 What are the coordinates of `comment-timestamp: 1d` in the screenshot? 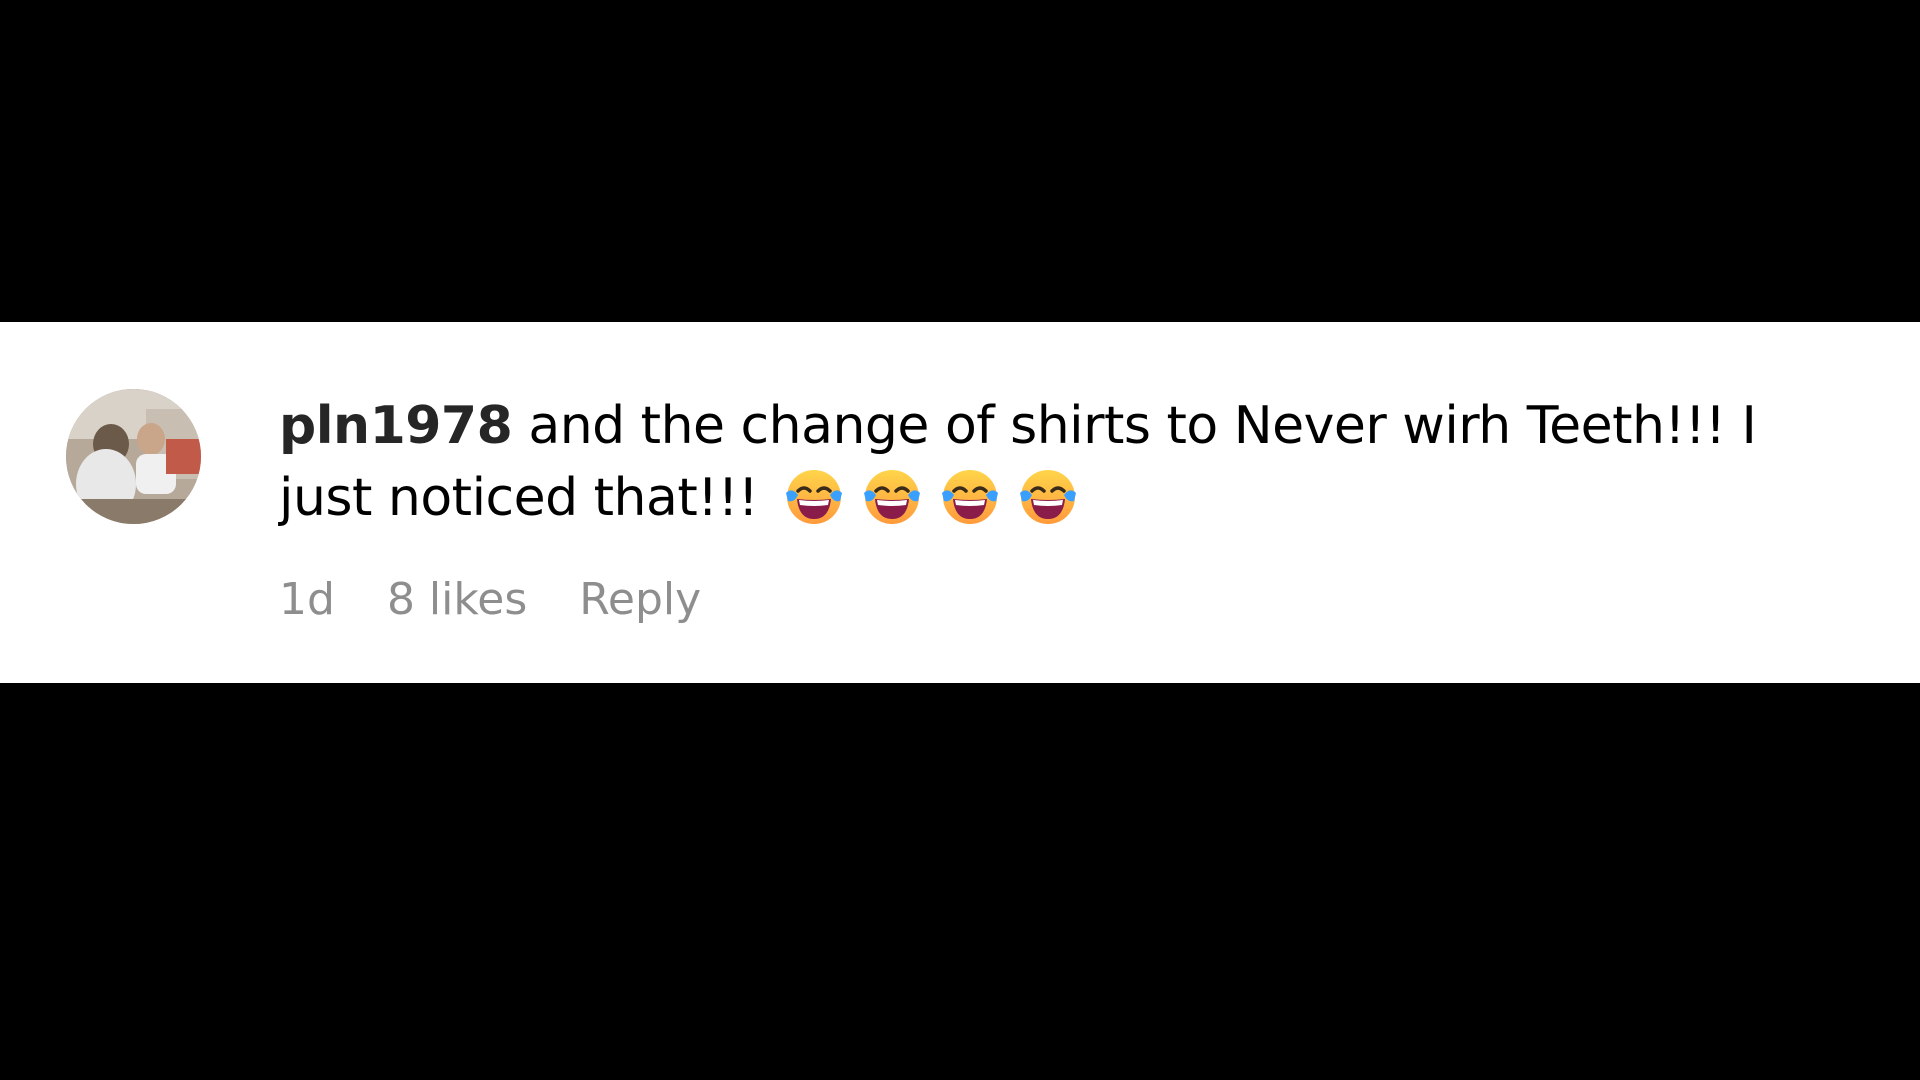 It's located at (307, 599).